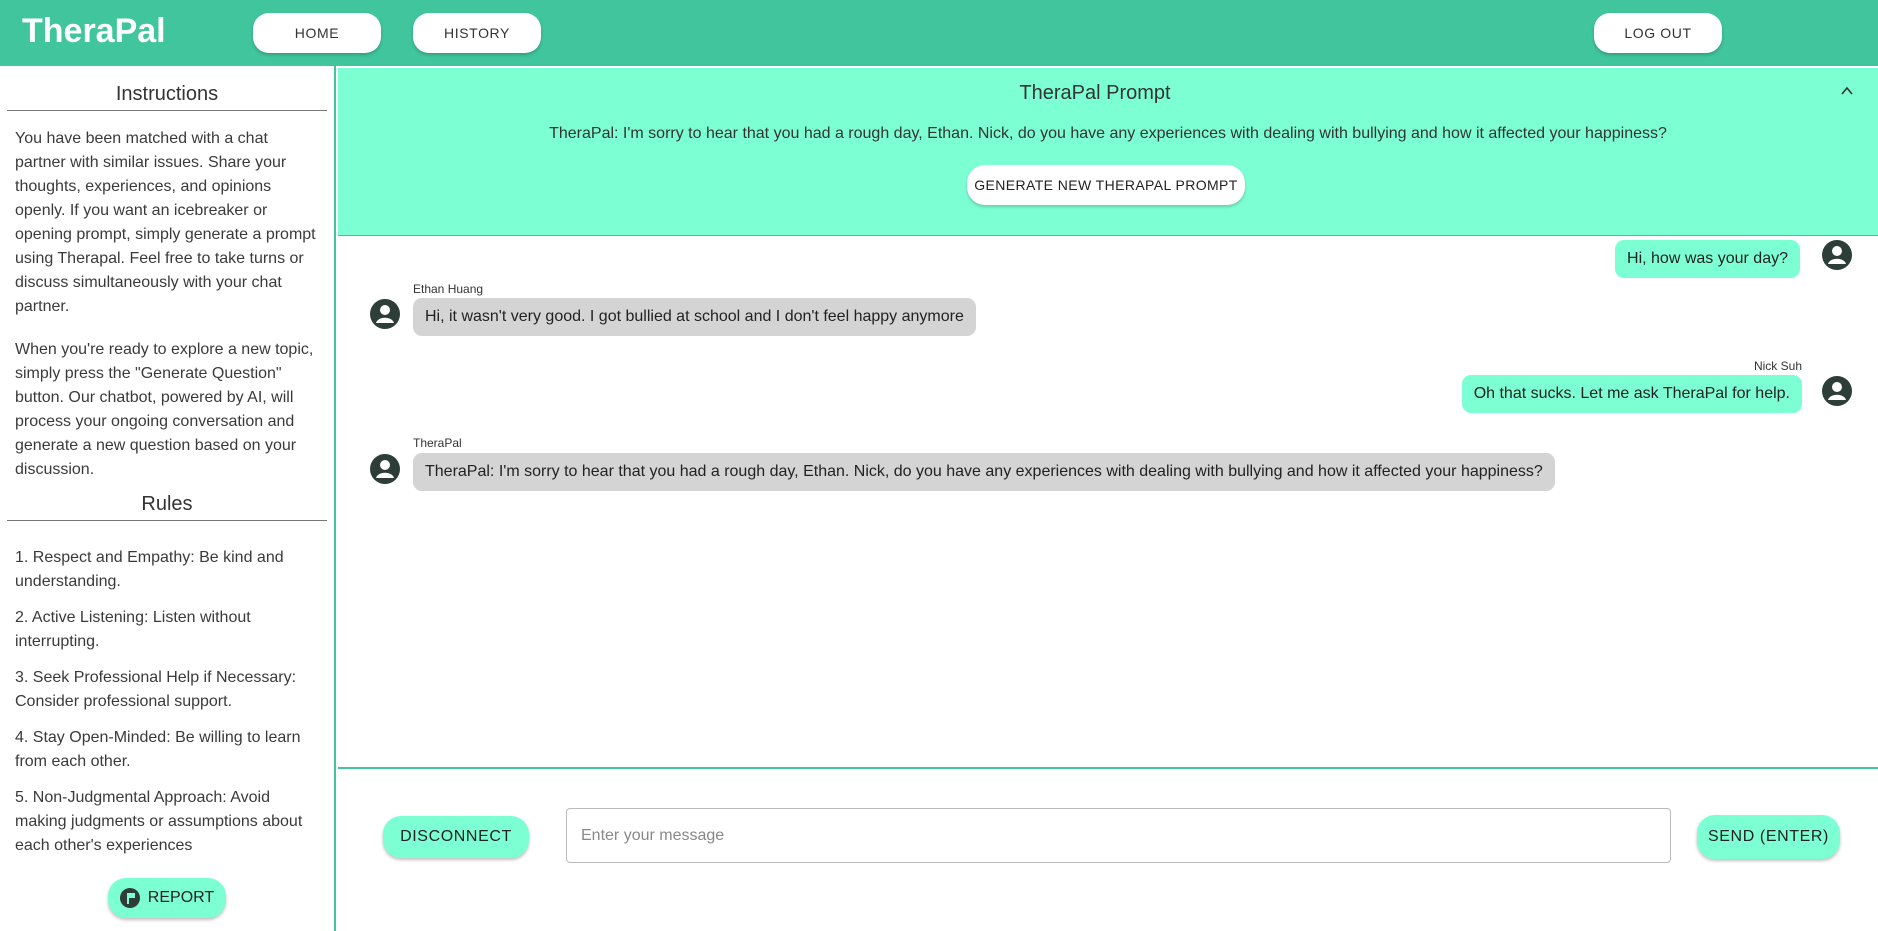 This screenshot has height=931, width=1878. What do you see at coordinates (1095, 93) in the screenshot?
I see `prompt-title: TheraPal Prompt` at bounding box center [1095, 93].